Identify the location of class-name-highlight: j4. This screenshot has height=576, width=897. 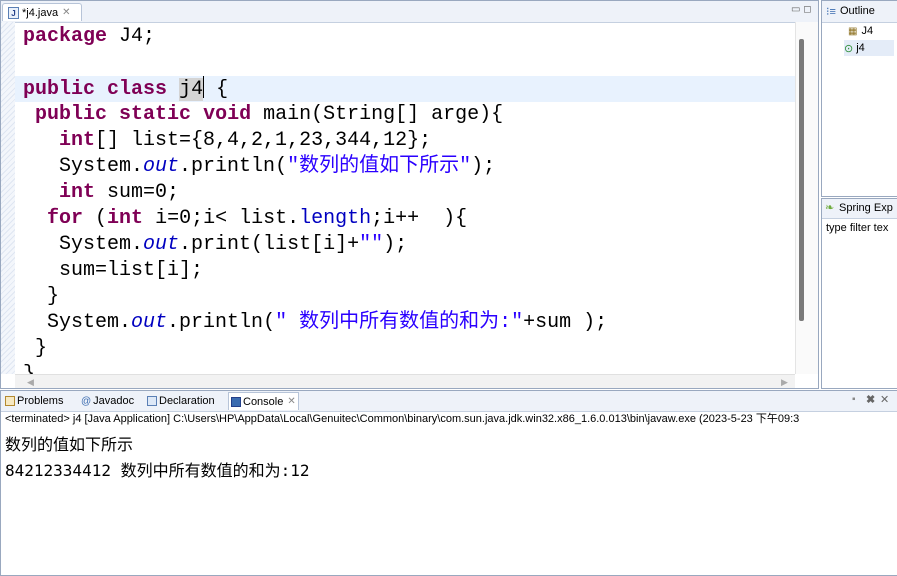
(191, 89).